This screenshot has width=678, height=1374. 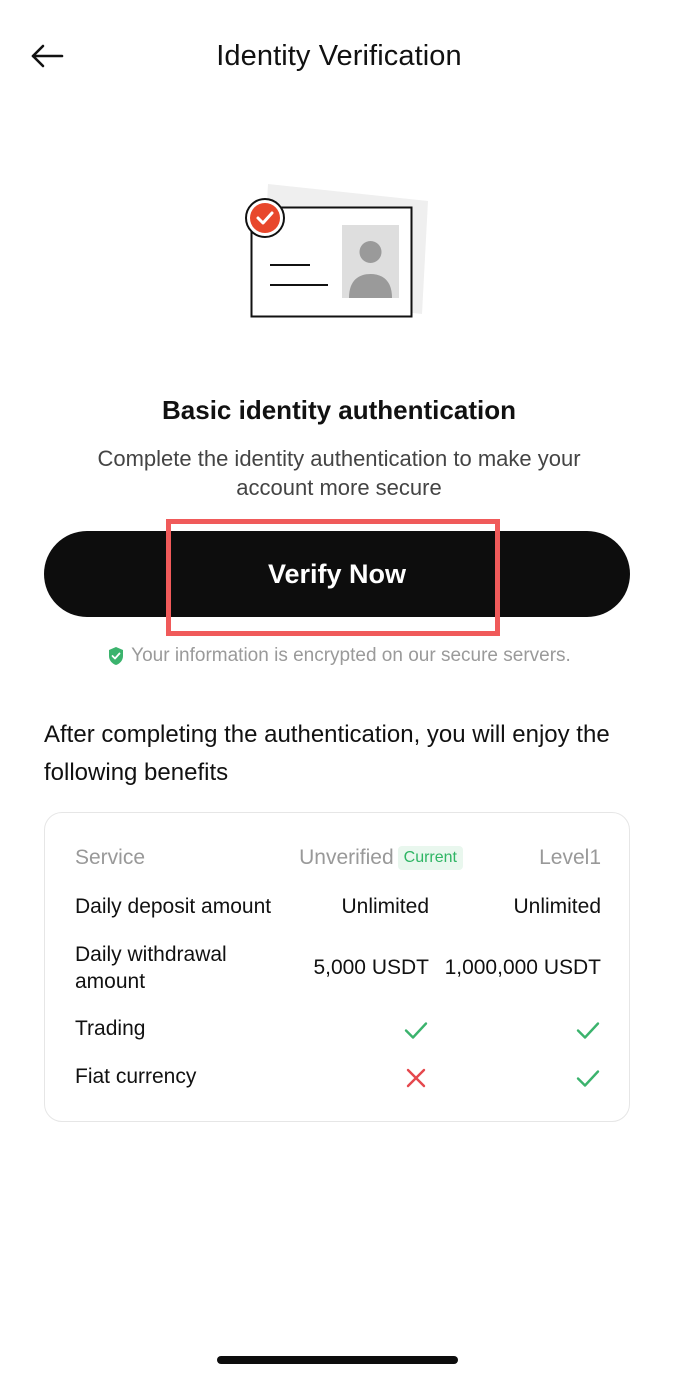 I want to click on header-unverified: Unverified Current, so click(x=381, y=858).